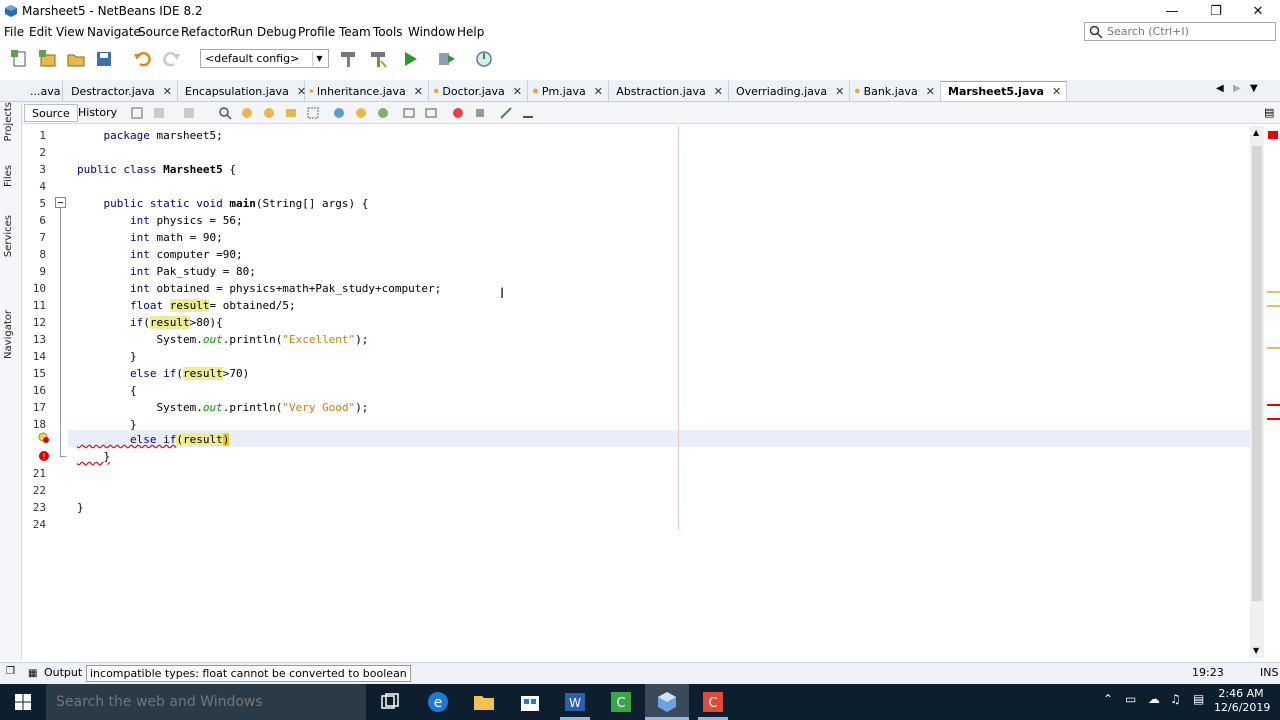  Describe the element at coordinates (621, 702) in the screenshot. I see `camtasia-green-icon: C` at that location.